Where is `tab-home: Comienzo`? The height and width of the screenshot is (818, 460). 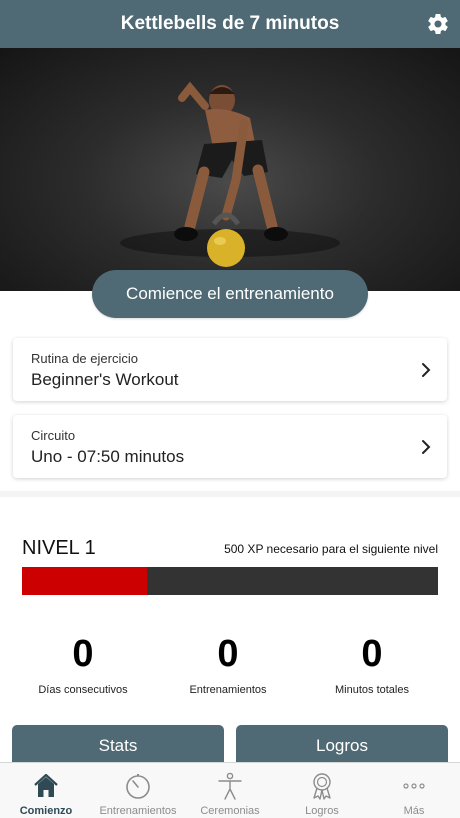
tab-home: Comienzo is located at coordinates (46, 790).